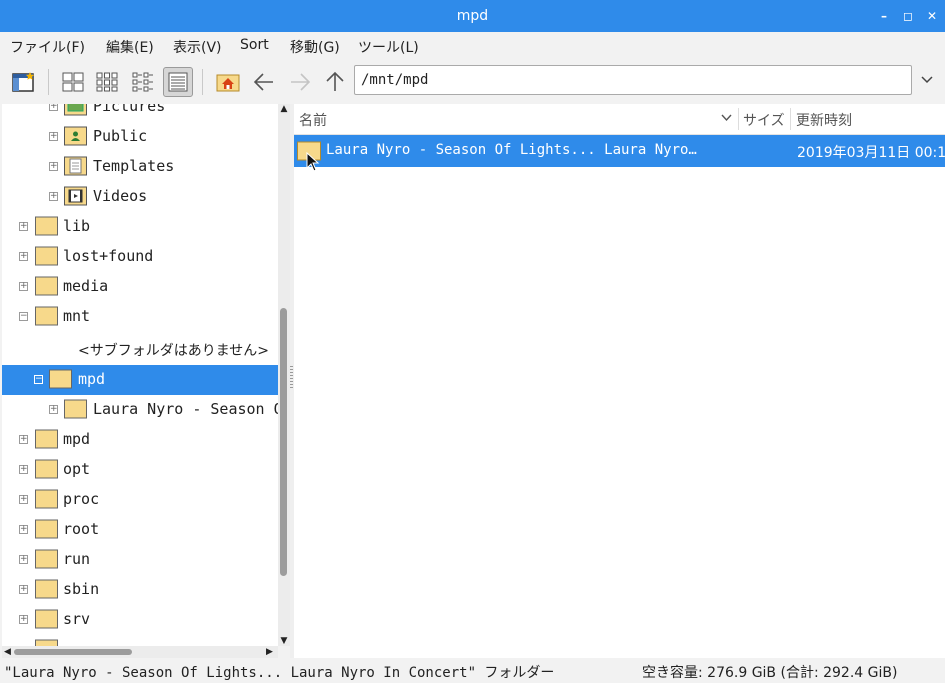 Image resolution: width=945 pixels, height=683 pixels. Describe the element at coordinates (120, 196) in the screenshot. I see `tree-item-label: Videos` at that location.